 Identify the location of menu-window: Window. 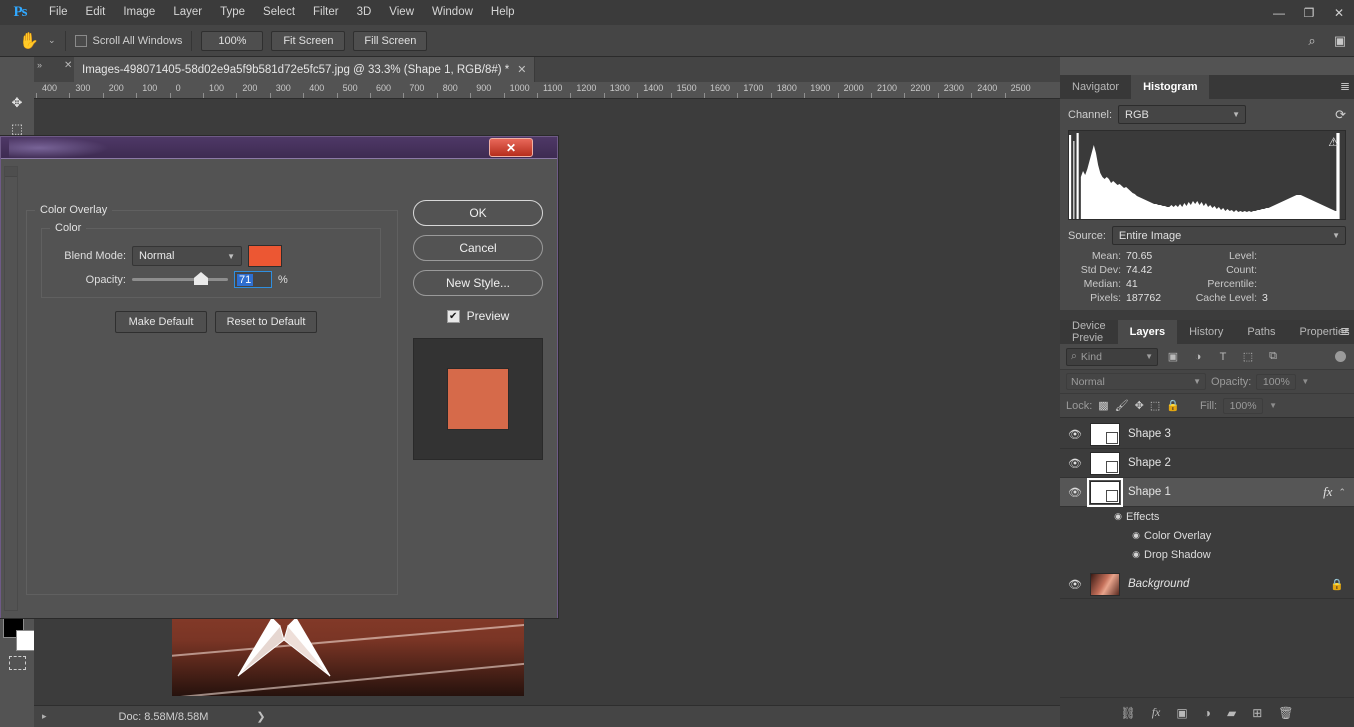
(452, 12).